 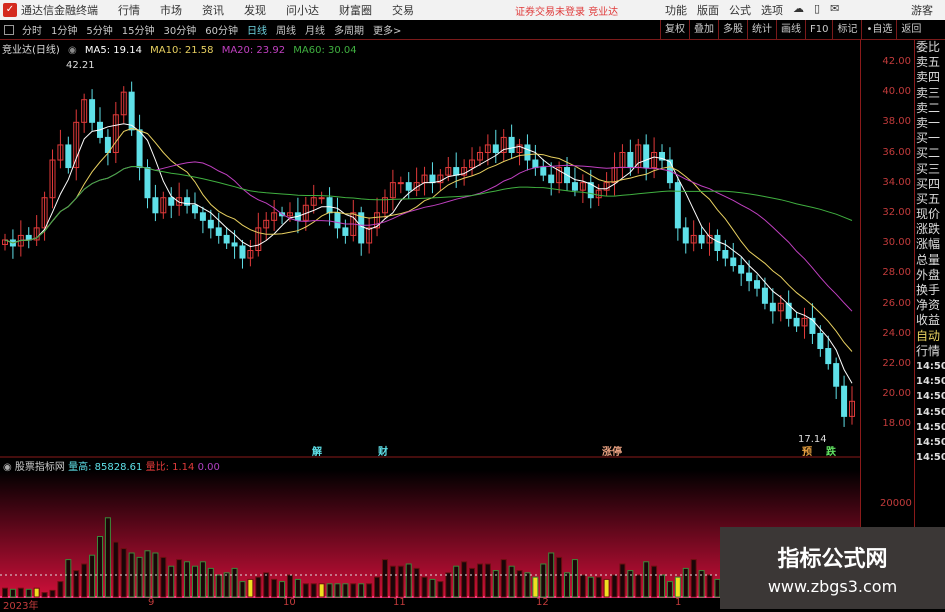 What do you see at coordinates (922, 10) in the screenshot?
I see `guest-user: 游客` at bounding box center [922, 10].